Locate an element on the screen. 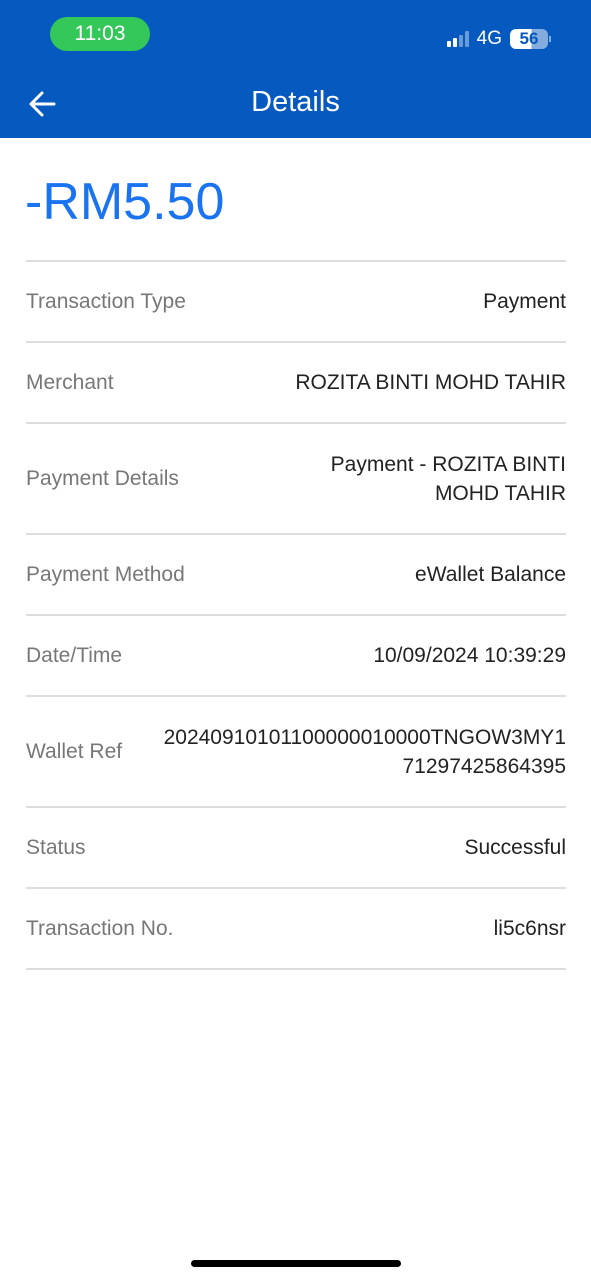 Image resolution: width=591 pixels, height=1280 pixels. detail-label: Merchant is located at coordinates (70, 382).